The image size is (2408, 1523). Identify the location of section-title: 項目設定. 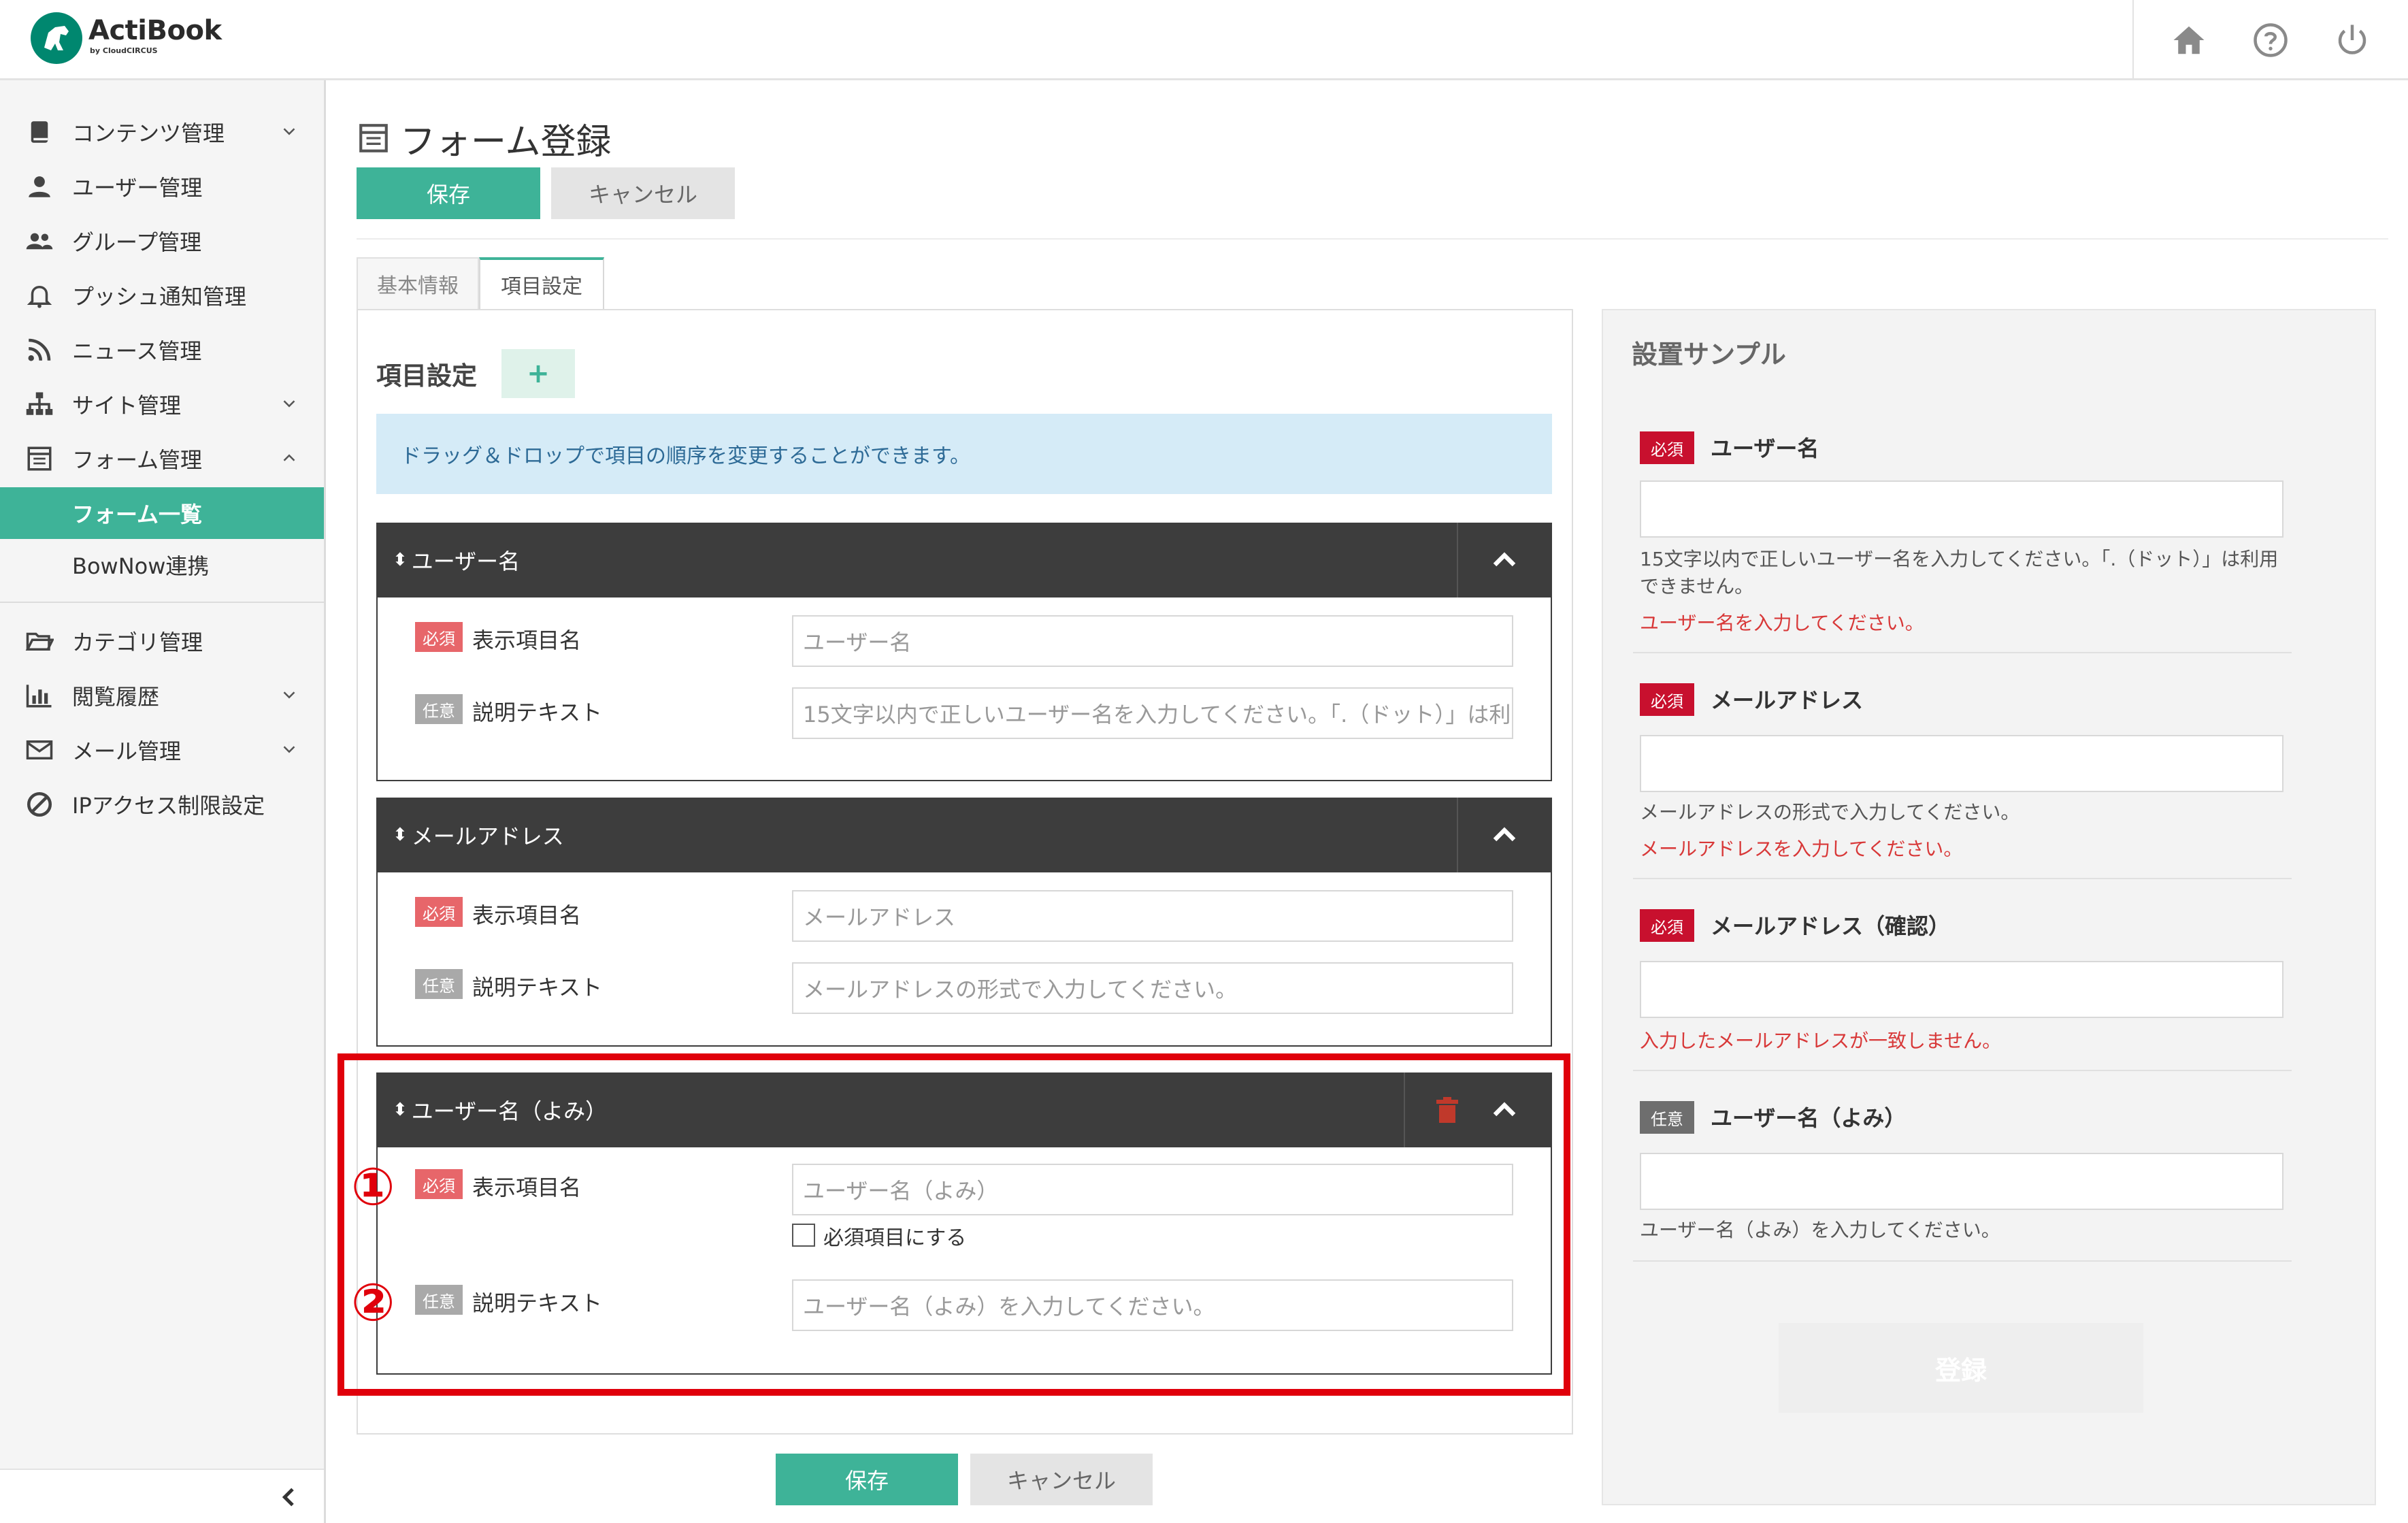
(426, 376).